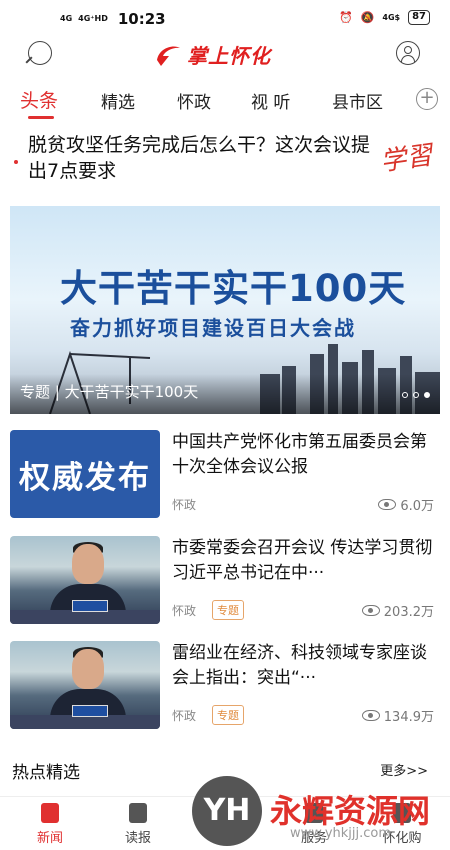 The width and height of the screenshot is (450, 850). Describe the element at coordinates (419, 17) in the screenshot. I see `battery-indicator: 87` at that location.